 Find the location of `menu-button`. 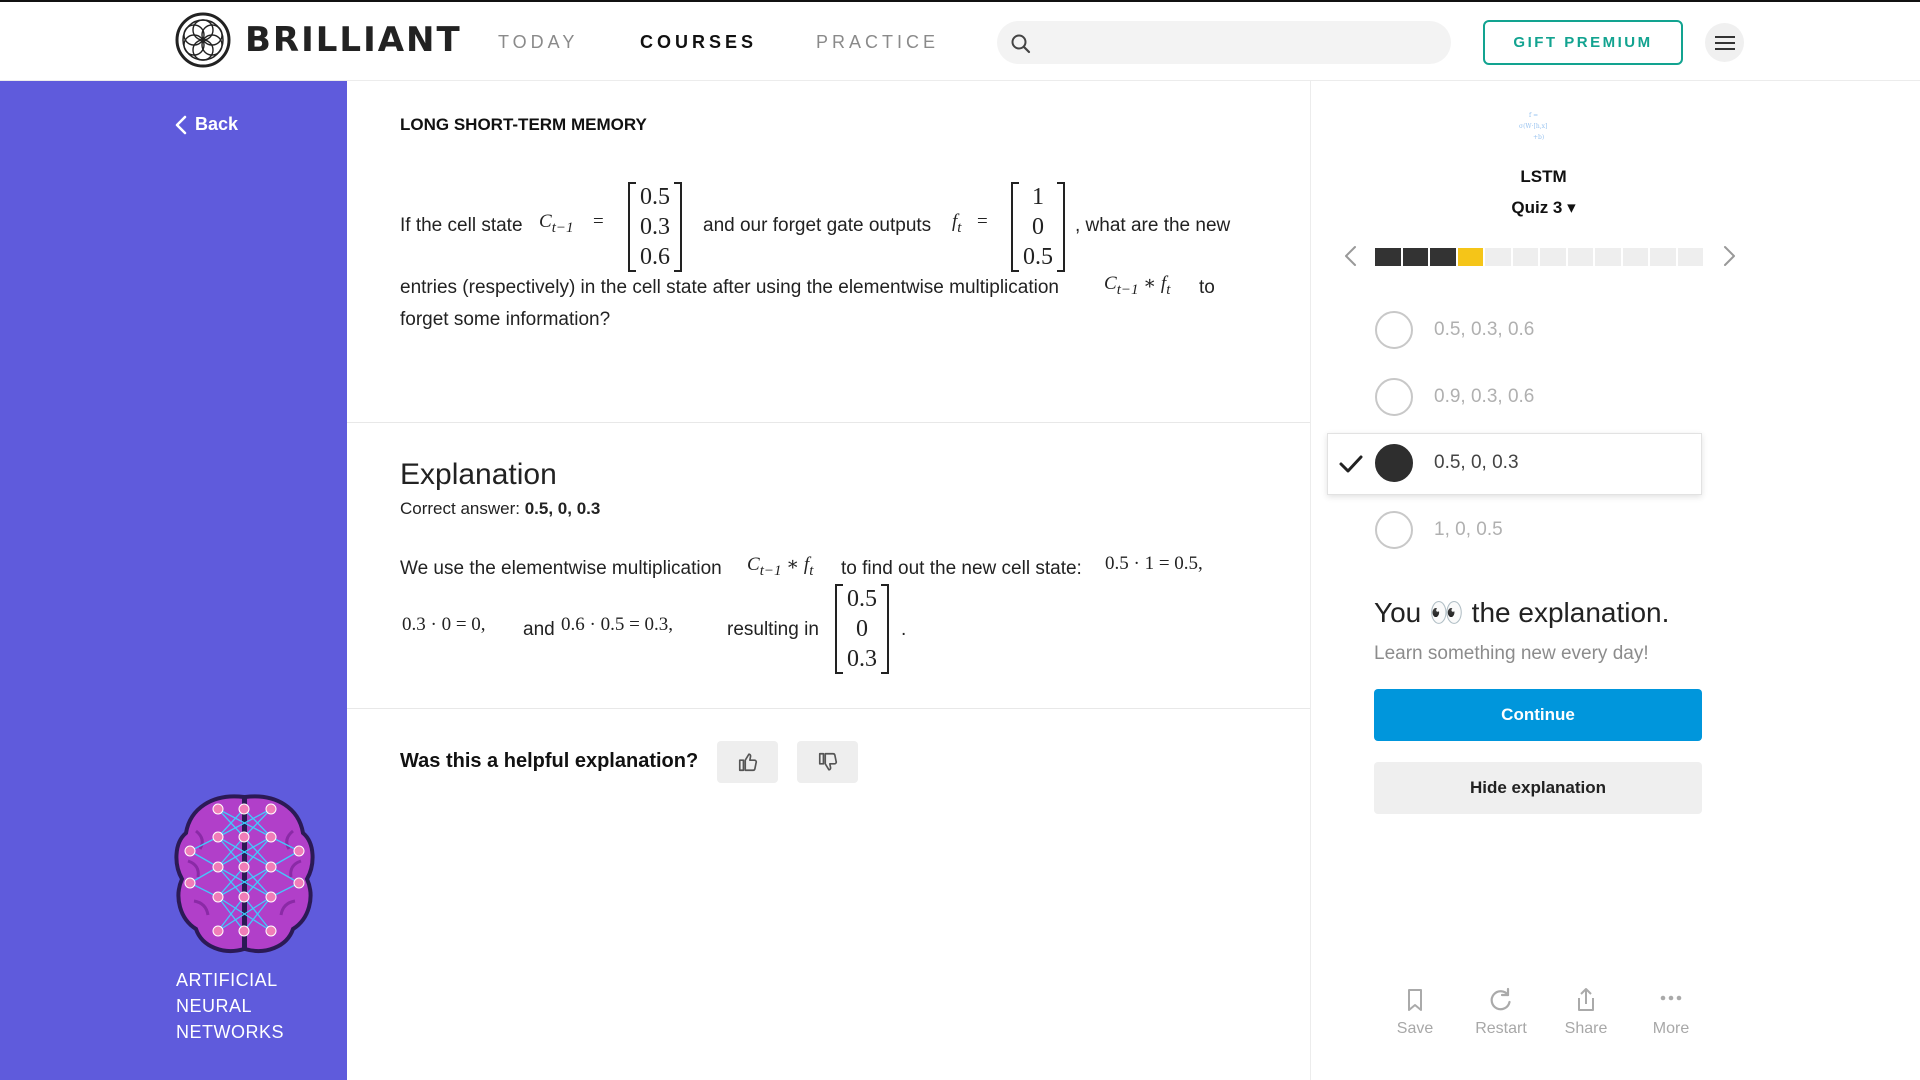

menu-button is located at coordinates (1724, 42).